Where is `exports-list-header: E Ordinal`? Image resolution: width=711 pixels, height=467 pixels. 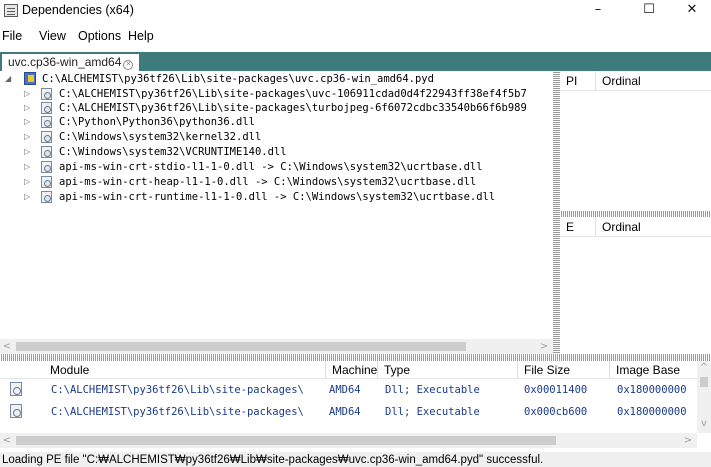 exports-list-header: E Ordinal is located at coordinates (635, 227).